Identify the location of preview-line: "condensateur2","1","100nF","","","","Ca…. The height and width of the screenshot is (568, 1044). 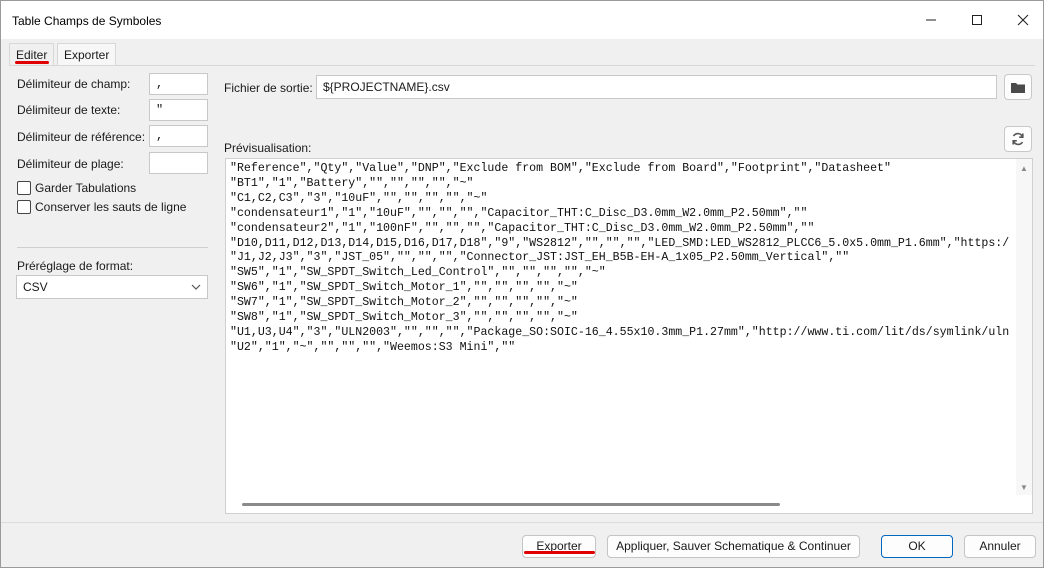
(522, 228).